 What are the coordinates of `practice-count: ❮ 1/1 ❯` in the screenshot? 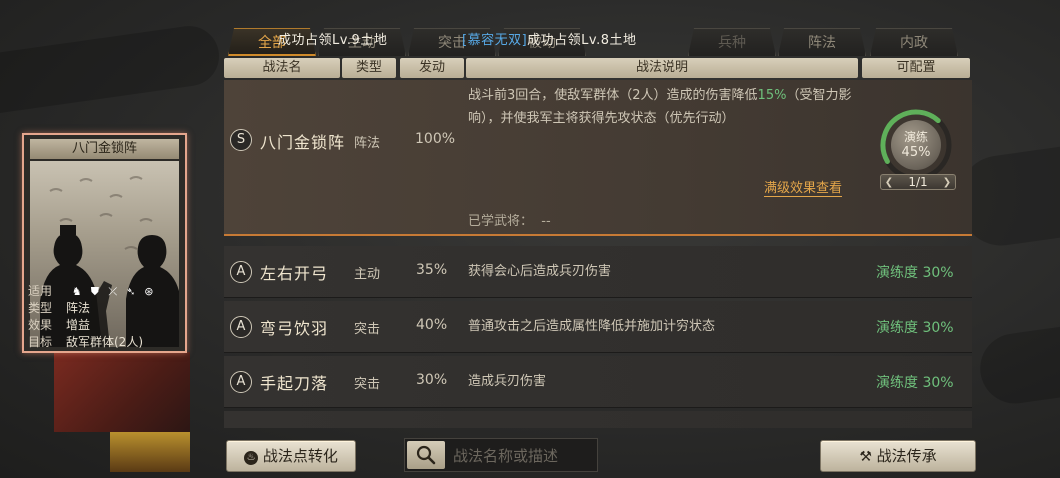 It's located at (918, 182).